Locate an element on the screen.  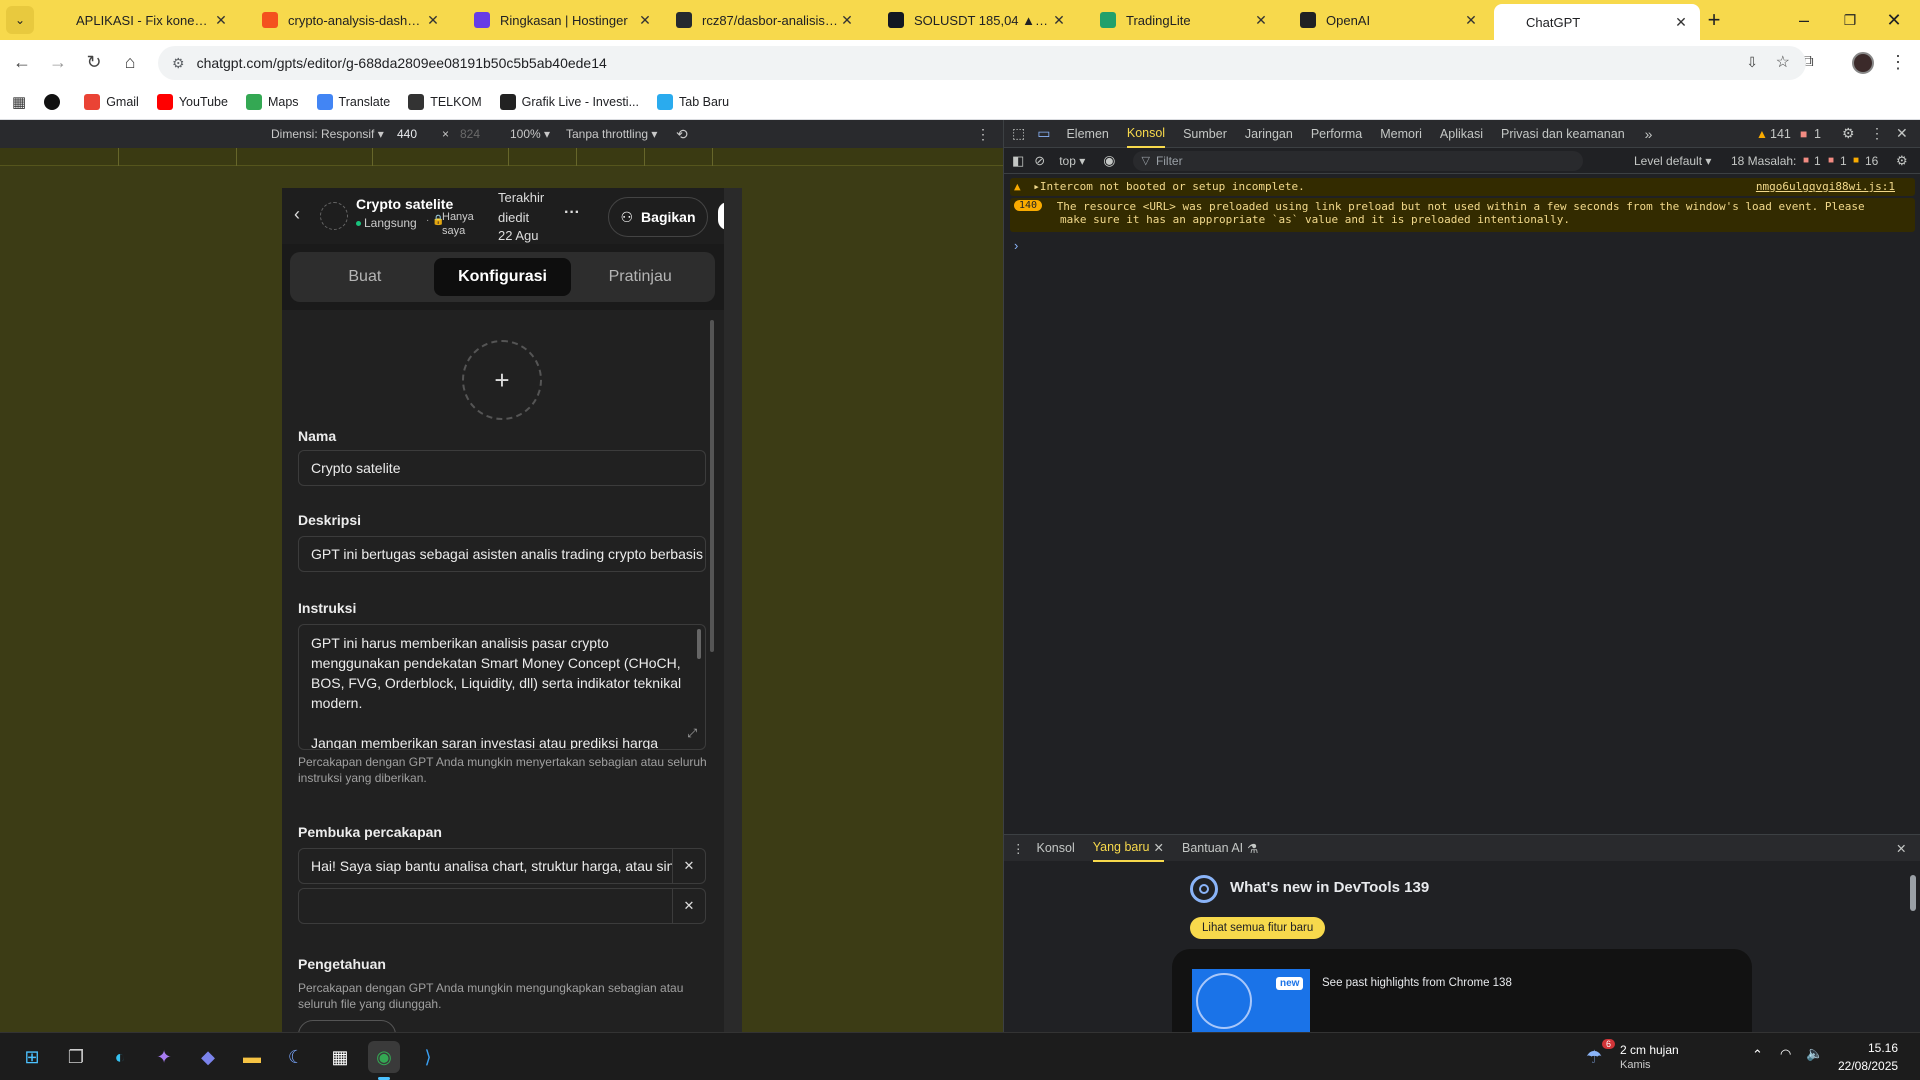
tab-buat: Buat is located at coordinates (365, 277).